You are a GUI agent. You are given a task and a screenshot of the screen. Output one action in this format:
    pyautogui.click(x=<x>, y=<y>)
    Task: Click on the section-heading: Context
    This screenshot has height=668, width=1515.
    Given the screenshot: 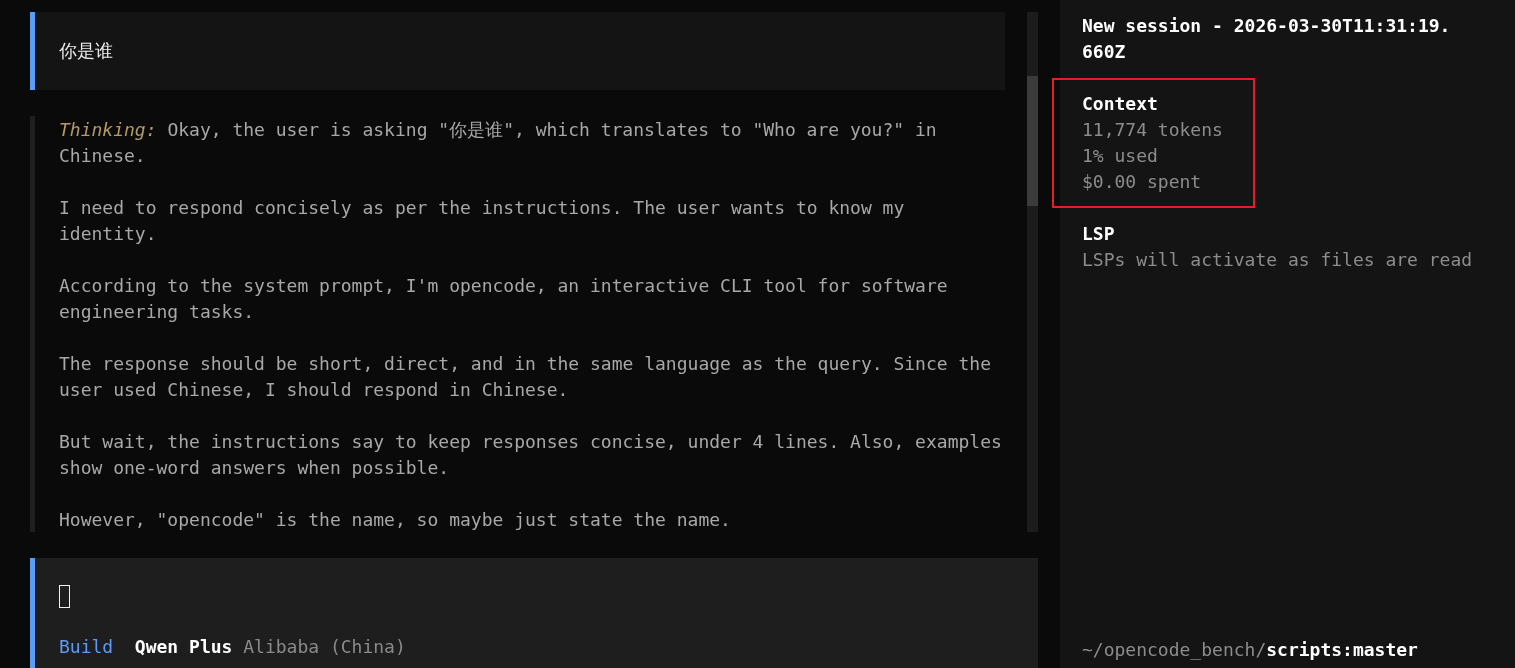 What is the action you would take?
    pyautogui.click(x=1120, y=104)
    